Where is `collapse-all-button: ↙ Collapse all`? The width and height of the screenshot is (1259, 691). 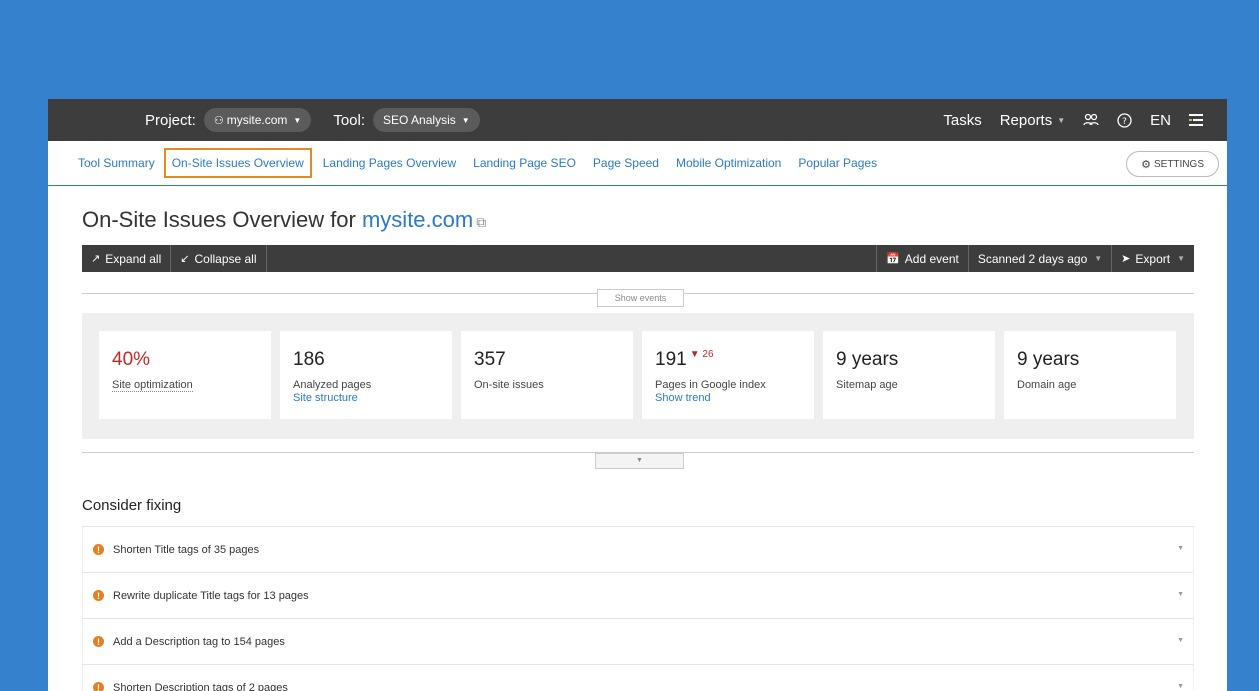
collapse-all-button: ↙ Collapse all is located at coordinates (219, 258).